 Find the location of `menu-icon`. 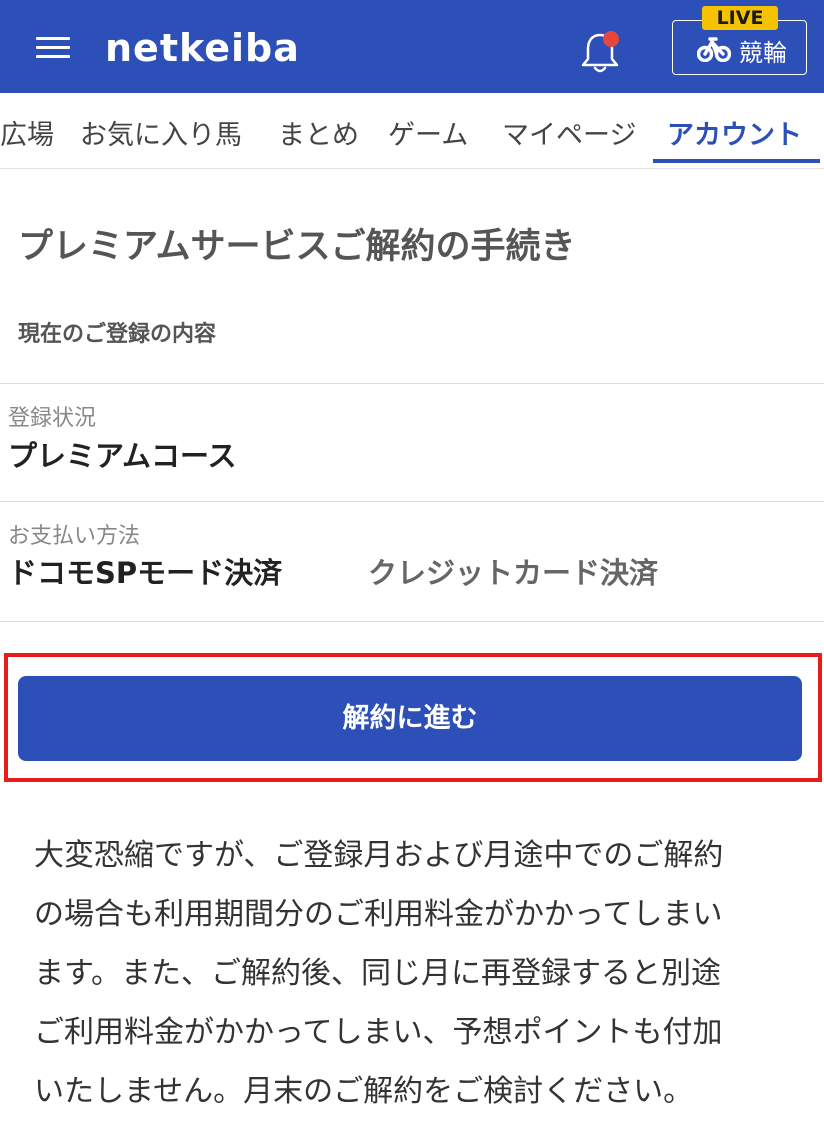

menu-icon is located at coordinates (53, 48).